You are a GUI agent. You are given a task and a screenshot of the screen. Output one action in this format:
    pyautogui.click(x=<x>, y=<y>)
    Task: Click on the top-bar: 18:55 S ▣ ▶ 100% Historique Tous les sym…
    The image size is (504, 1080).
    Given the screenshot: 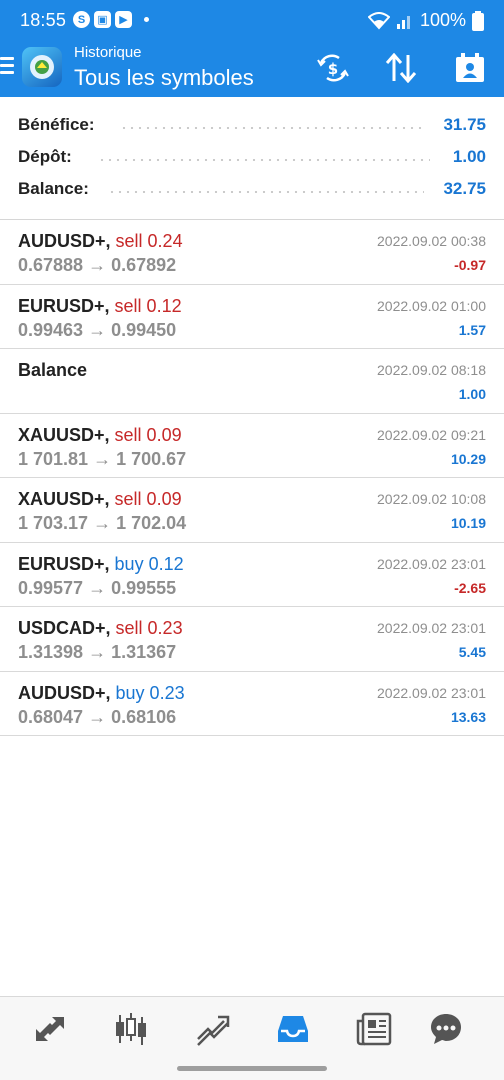 What is the action you would take?
    pyautogui.click(x=252, y=48)
    